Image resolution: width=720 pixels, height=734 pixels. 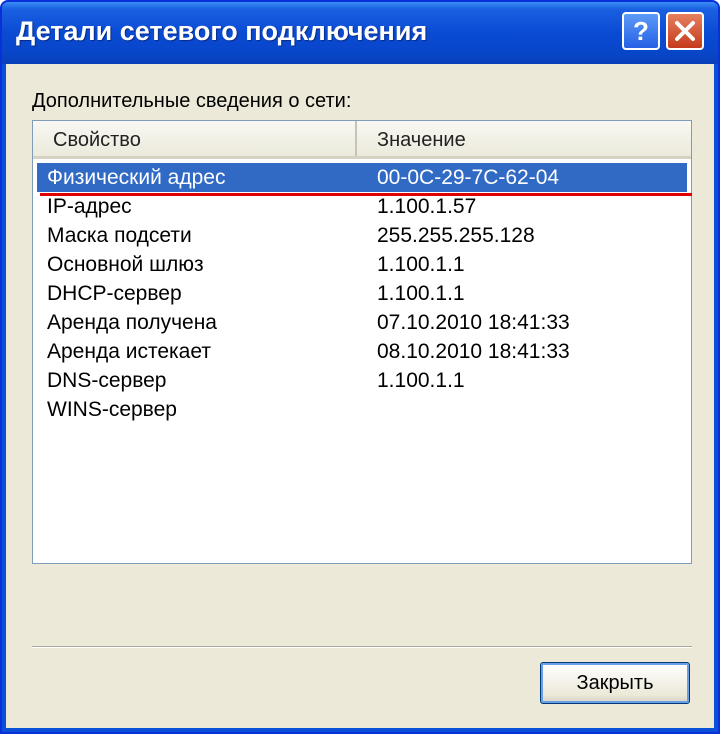 I want to click on list-item: Физический адрес 00-0C-29-7C-62-04, so click(x=362, y=177).